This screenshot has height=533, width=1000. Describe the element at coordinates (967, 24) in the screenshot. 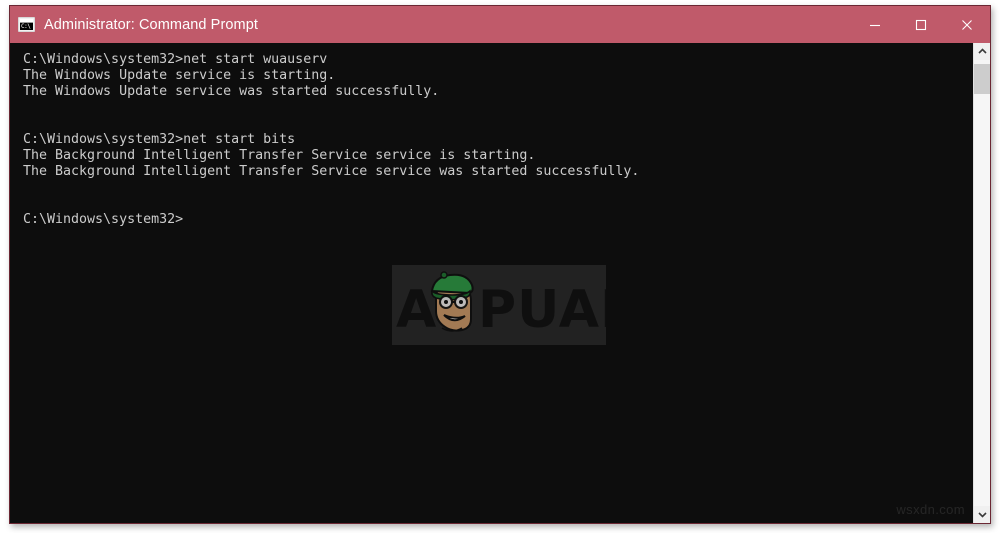

I see `close-button` at that location.